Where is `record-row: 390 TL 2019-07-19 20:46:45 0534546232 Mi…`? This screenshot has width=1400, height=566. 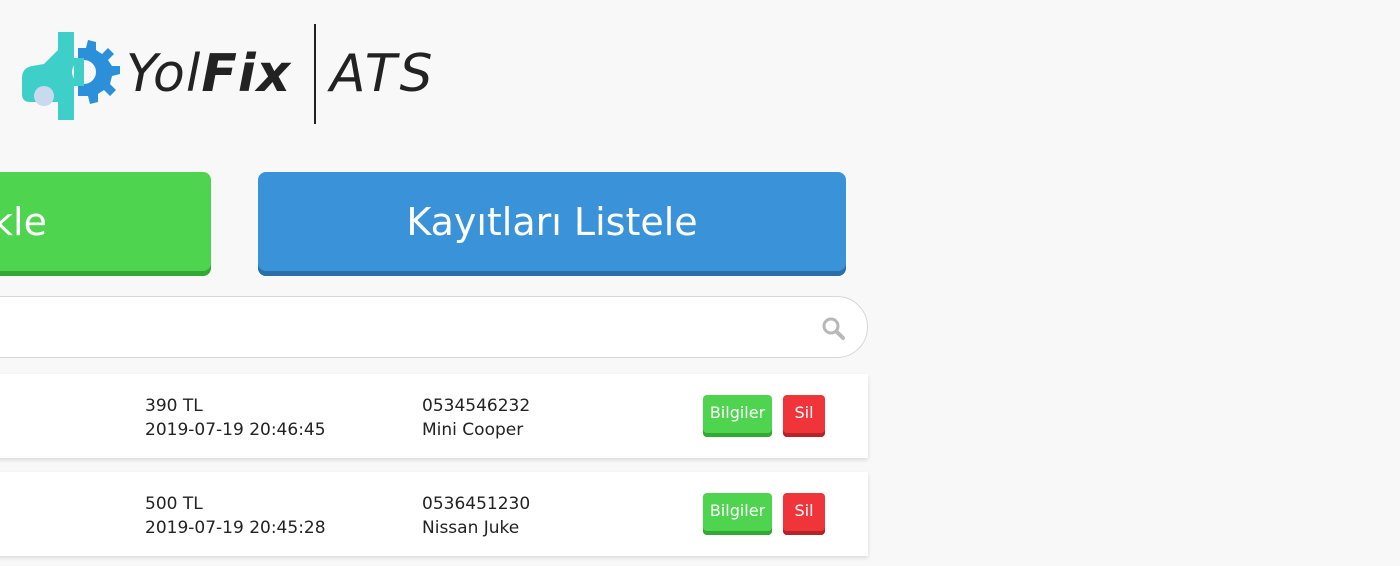 record-row: 390 TL 2019-07-19 20:46:45 0534546232 Mi… is located at coordinates (434, 416).